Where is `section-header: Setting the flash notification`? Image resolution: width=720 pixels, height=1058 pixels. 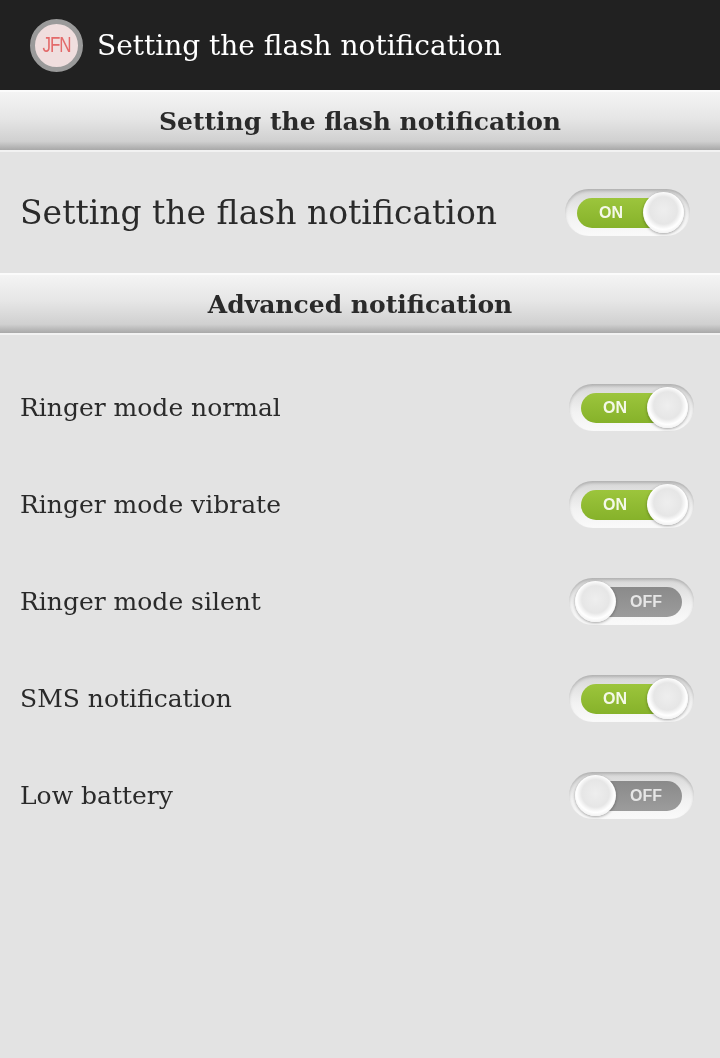
section-header: Setting the flash notification is located at coordinates (360, 121).